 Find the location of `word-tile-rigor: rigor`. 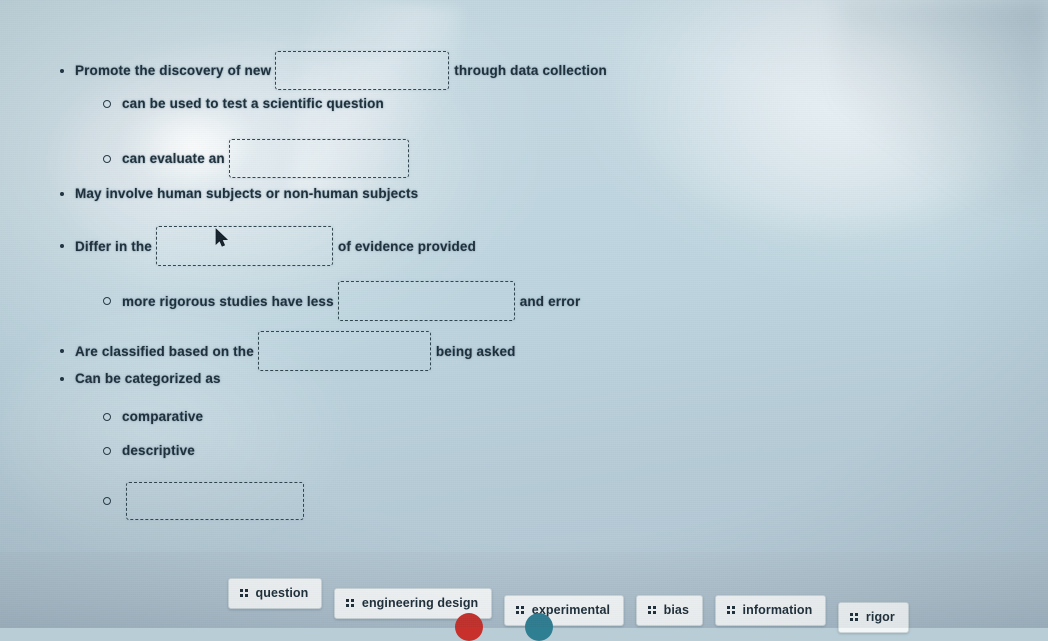

word-tile-rigor: rigor is located at coordinates (873, 617).